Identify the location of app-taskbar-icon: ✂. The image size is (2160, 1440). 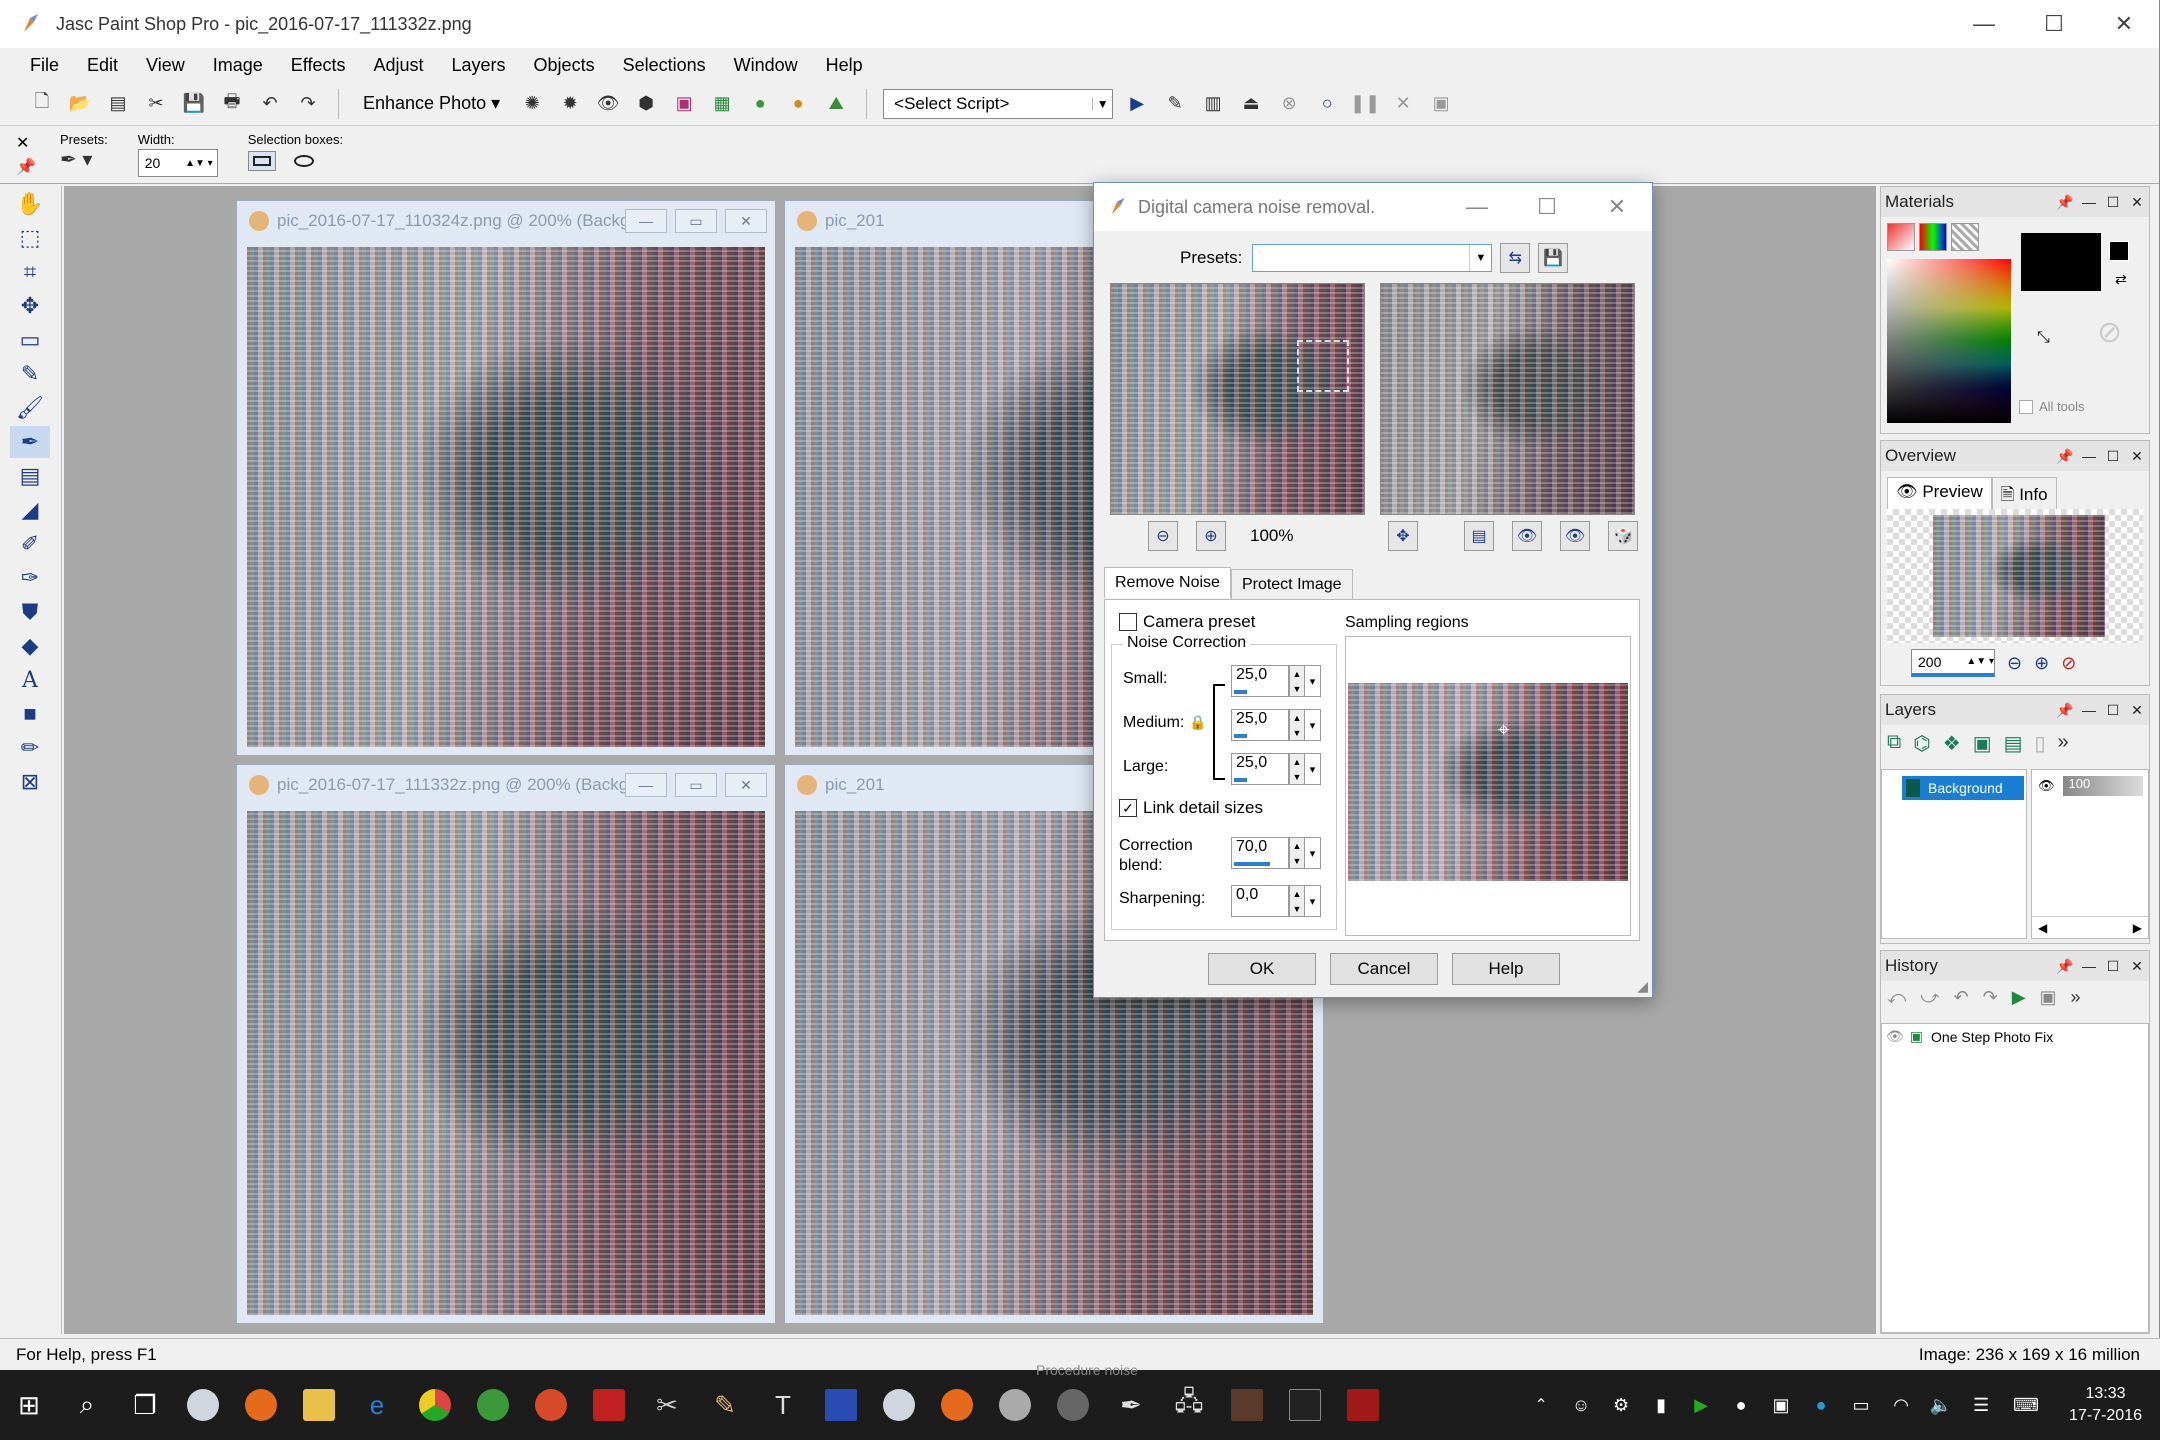
(667, 1405).